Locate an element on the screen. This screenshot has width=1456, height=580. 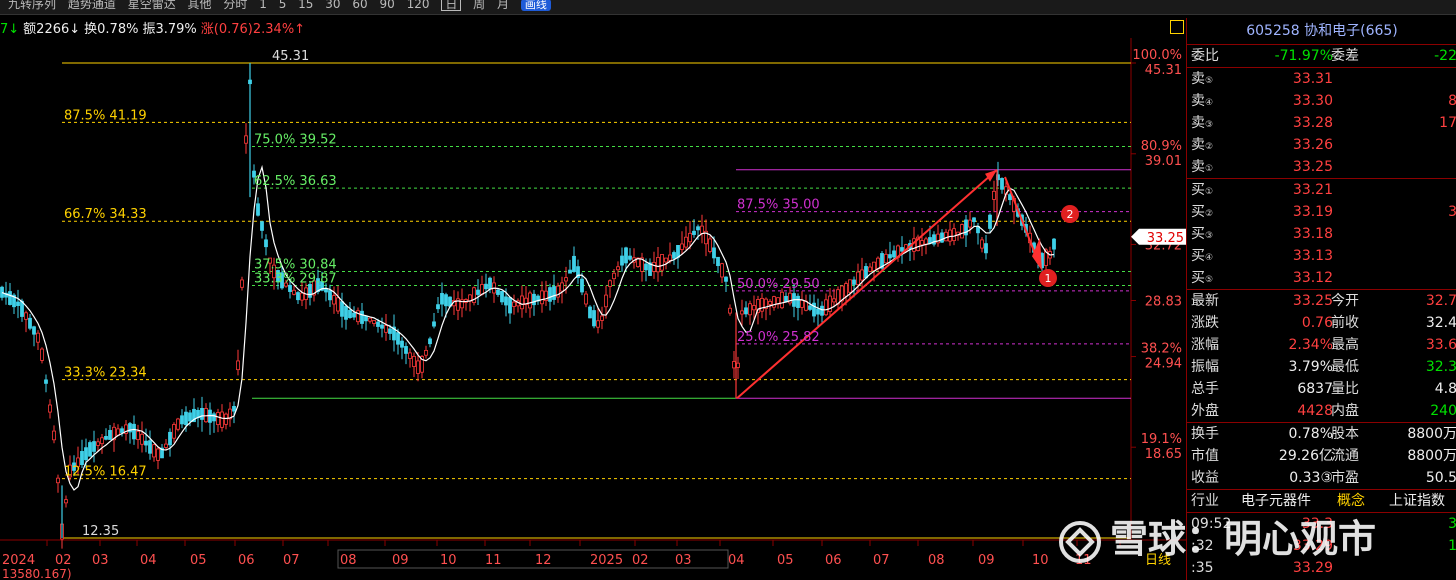
ask-row: 卖① 33.25 is located at coordinates (1321, 167).